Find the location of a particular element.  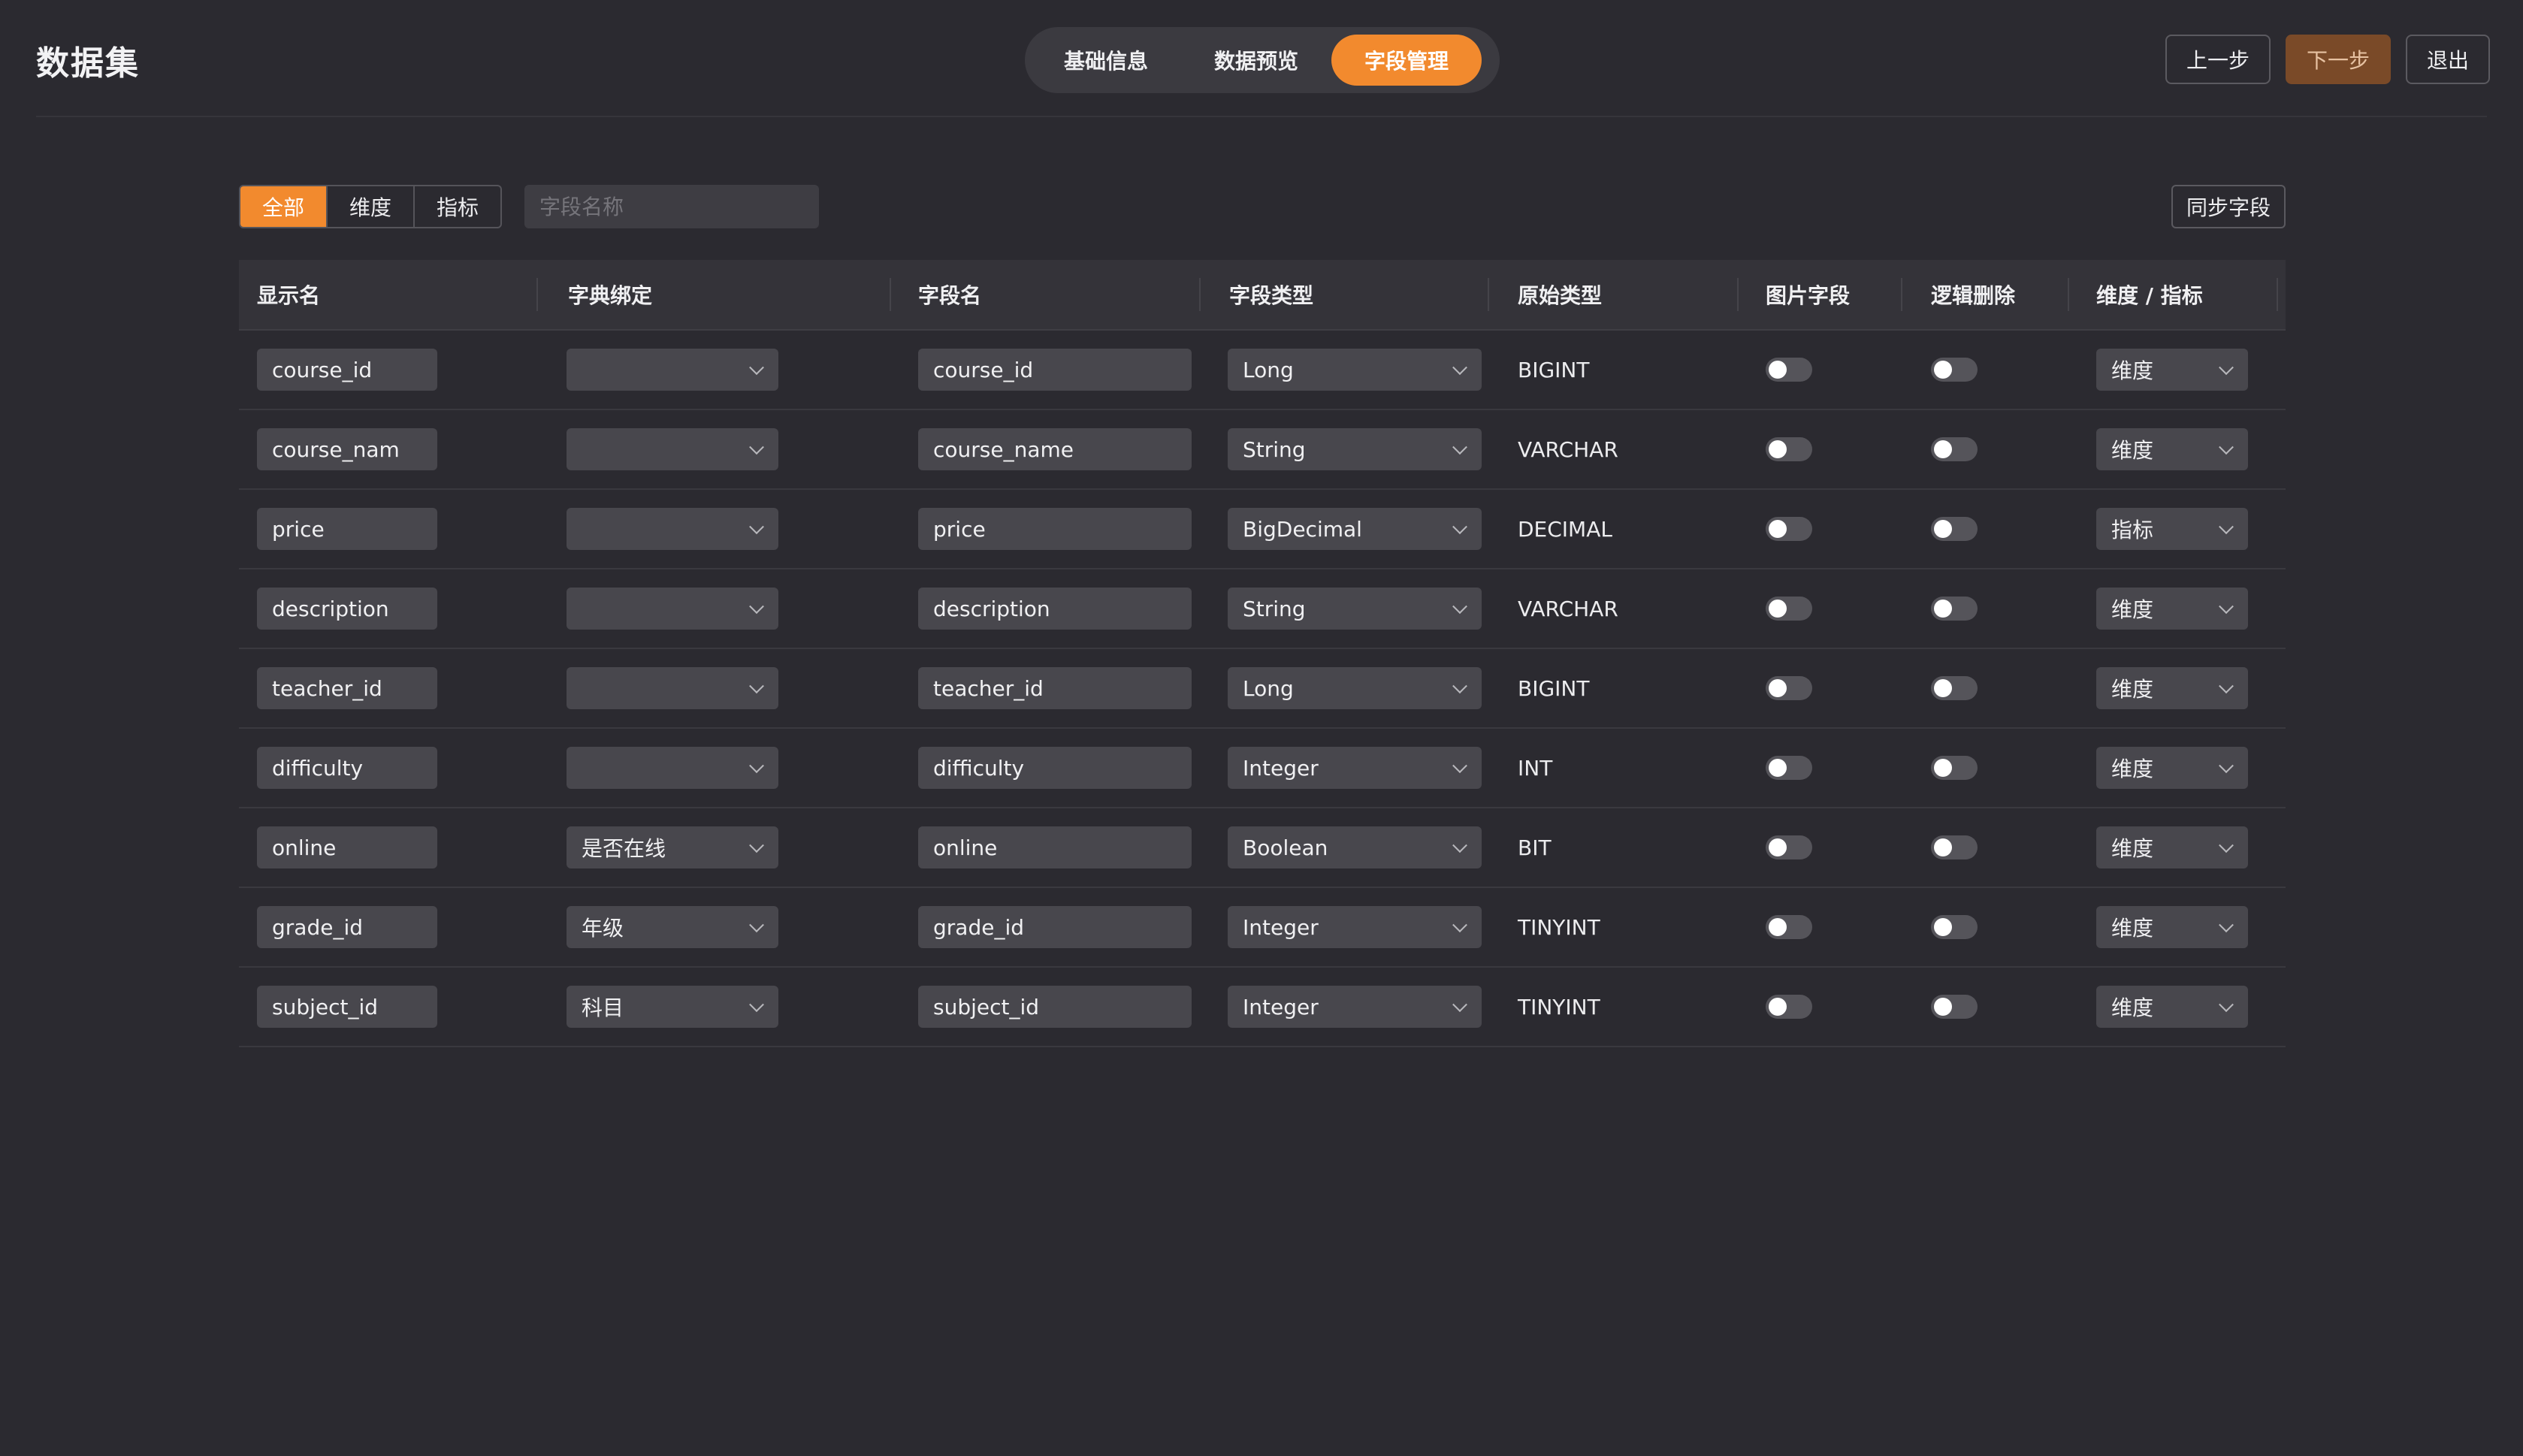

field-name-cell: difficulty is located at coordinates (1055, 768).